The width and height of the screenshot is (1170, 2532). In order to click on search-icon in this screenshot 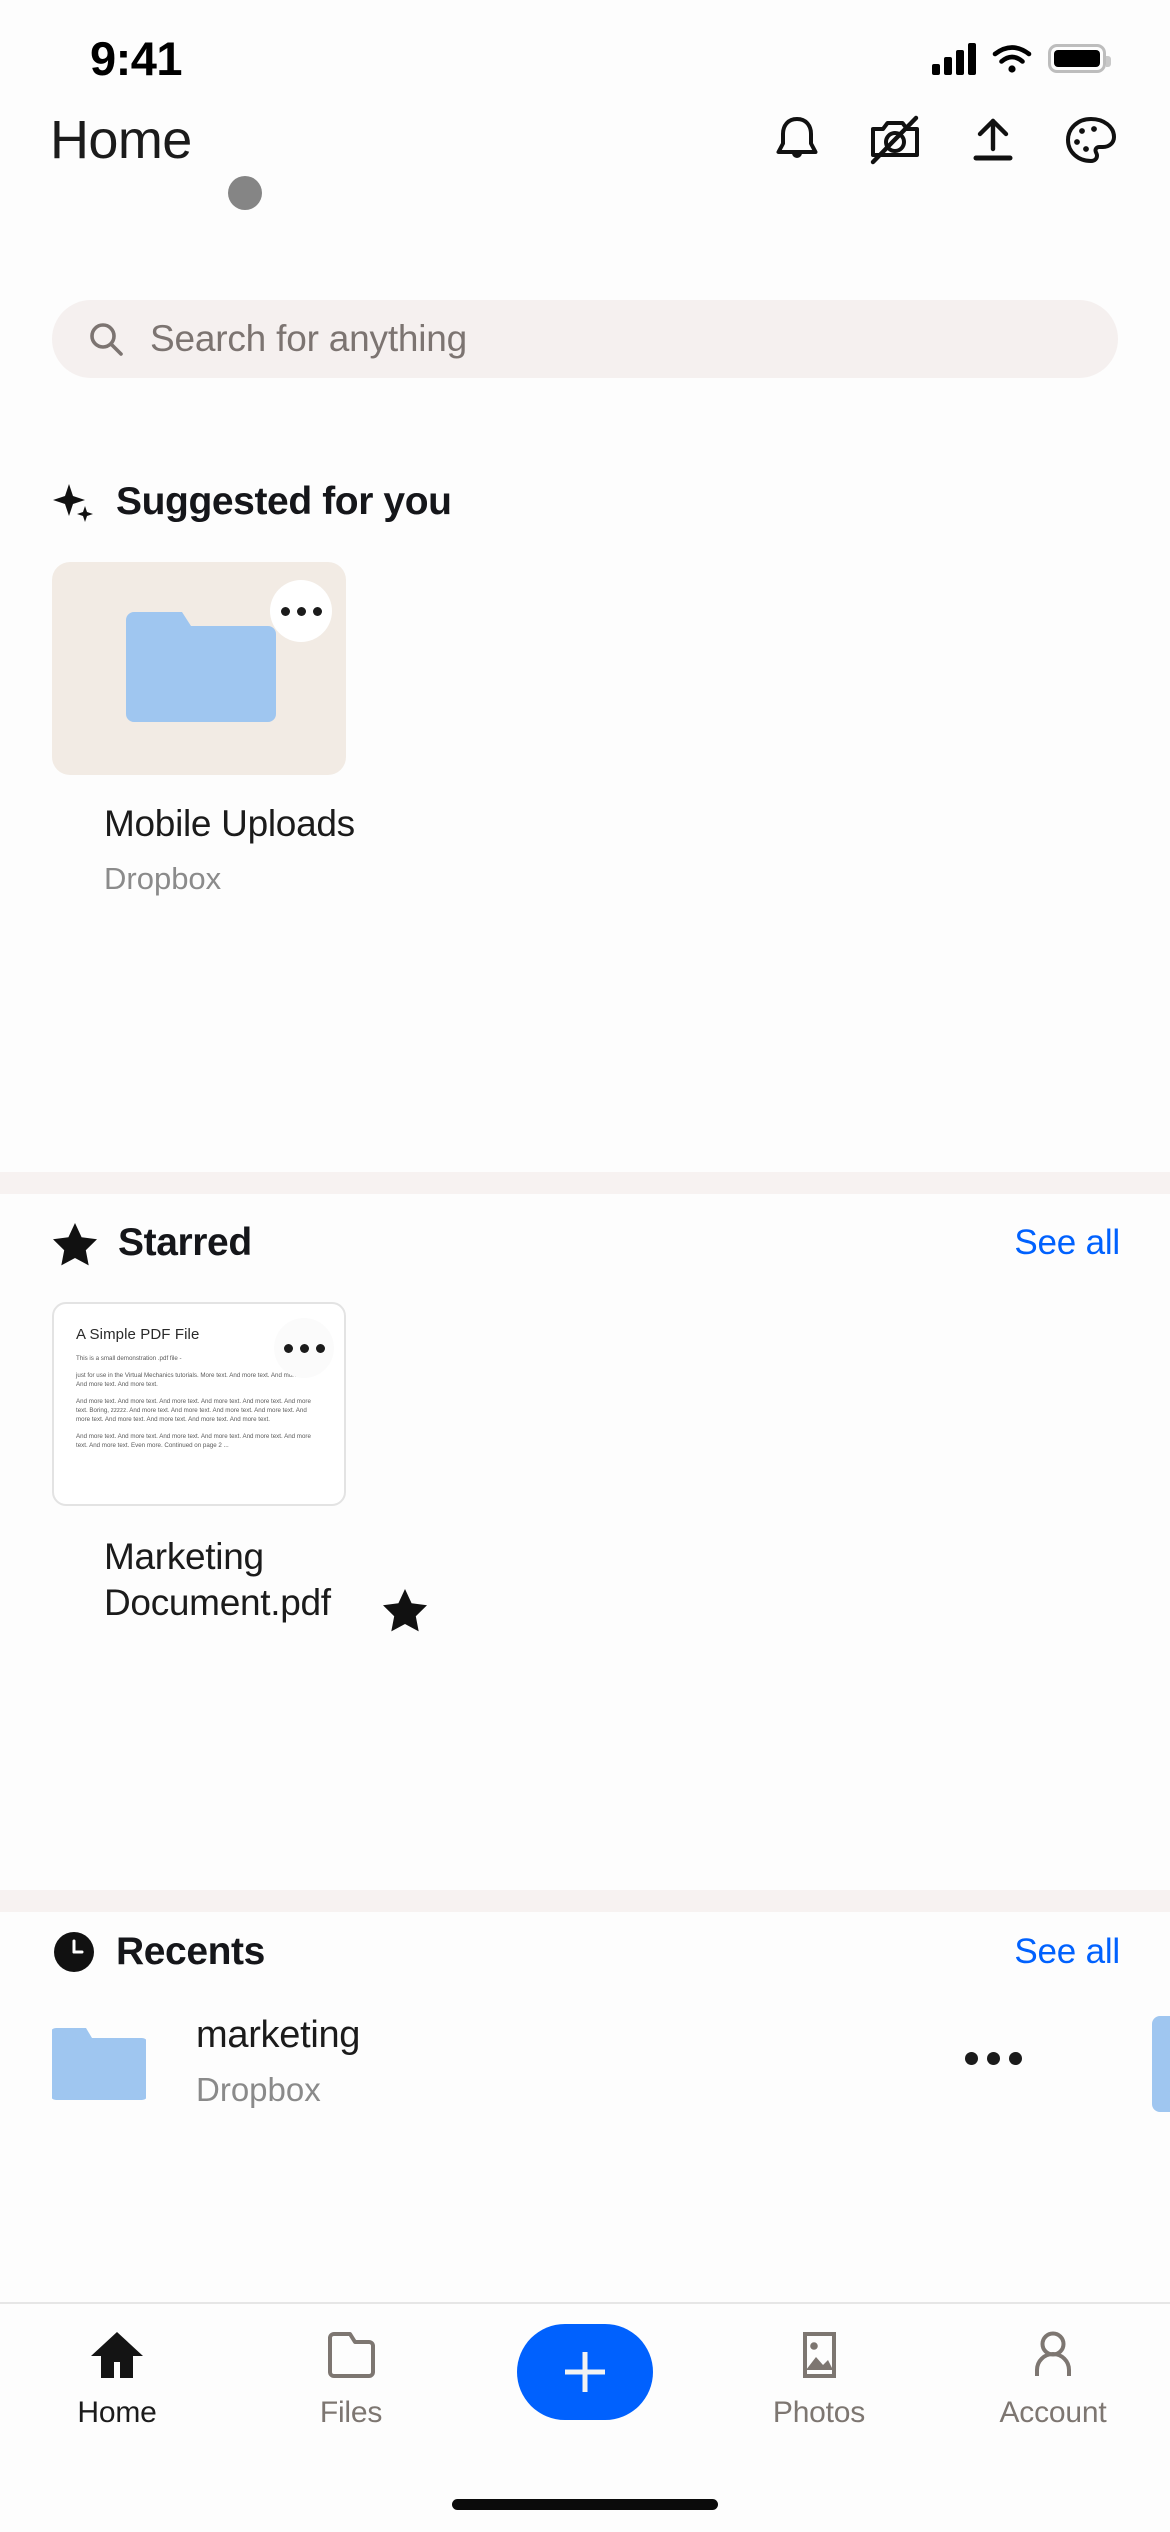, I will do `click(106, 339)`.